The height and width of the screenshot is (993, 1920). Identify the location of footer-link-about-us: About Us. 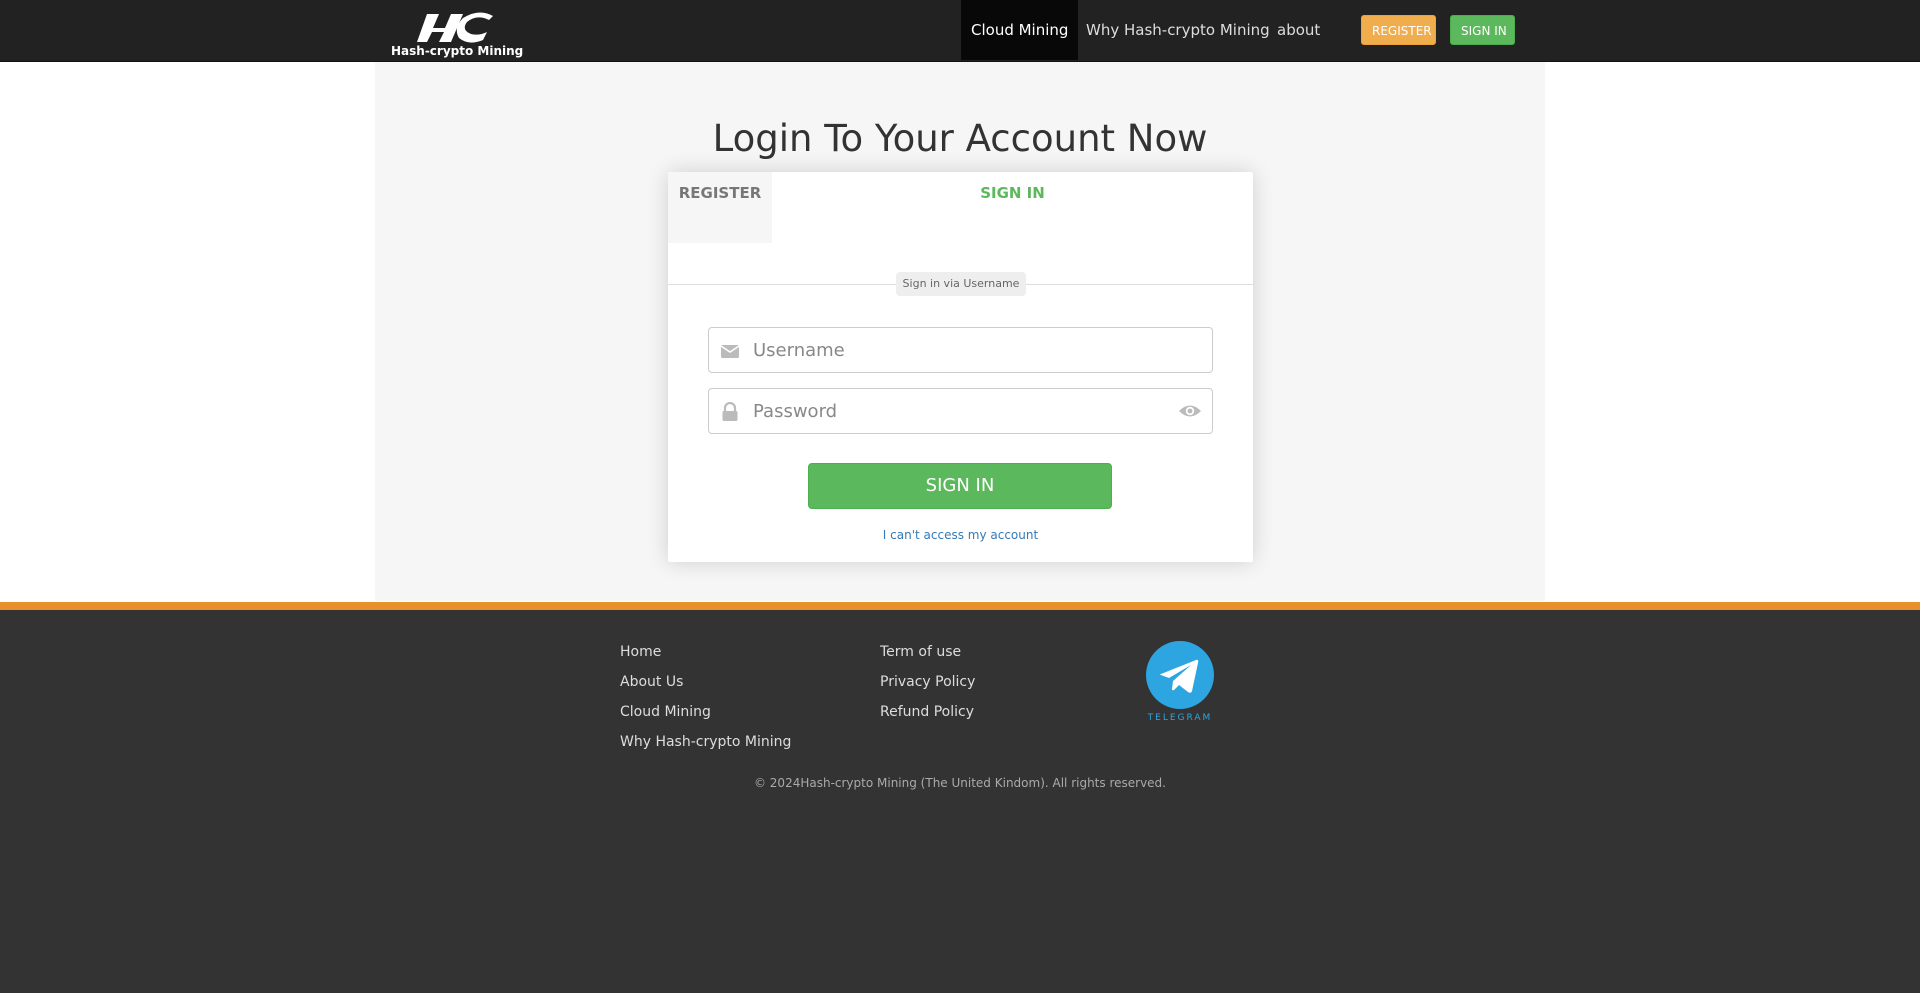
(651, 682).